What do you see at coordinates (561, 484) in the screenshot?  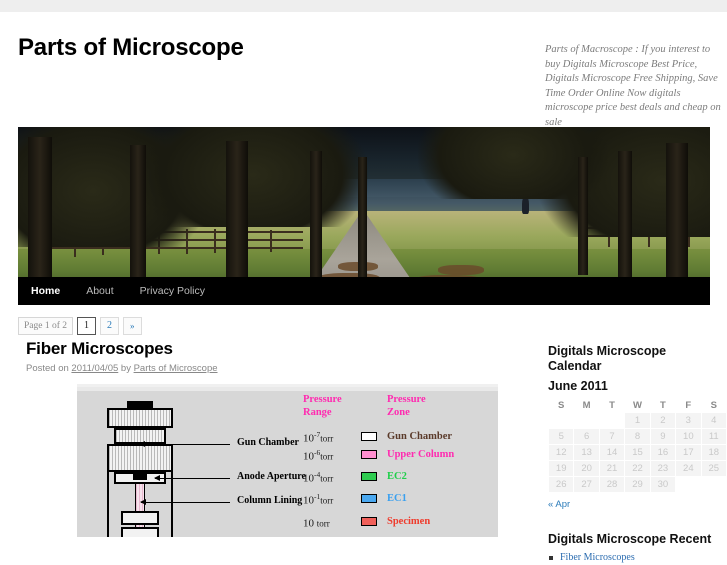 I see `calendar-day: 26` at bounding box center [561, 484].